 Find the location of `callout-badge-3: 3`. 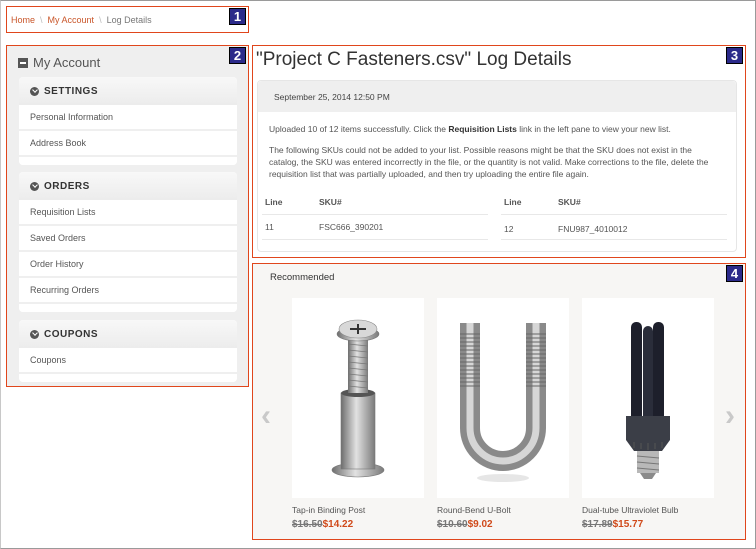

callout-badge-3: 3 is located at coordinates (734, 55).